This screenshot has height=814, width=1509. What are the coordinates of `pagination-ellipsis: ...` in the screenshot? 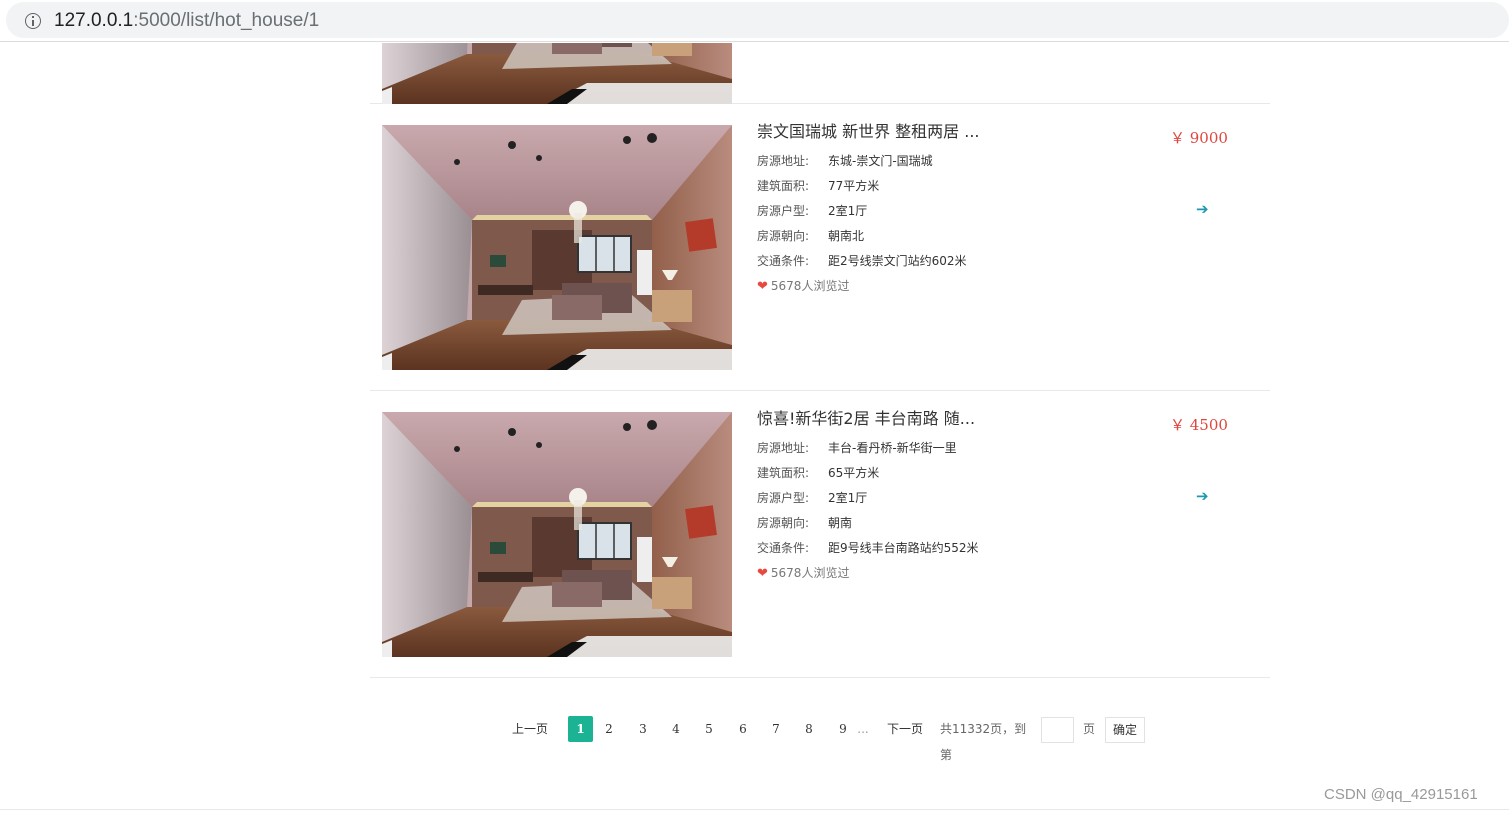 It's located at (863, 729).